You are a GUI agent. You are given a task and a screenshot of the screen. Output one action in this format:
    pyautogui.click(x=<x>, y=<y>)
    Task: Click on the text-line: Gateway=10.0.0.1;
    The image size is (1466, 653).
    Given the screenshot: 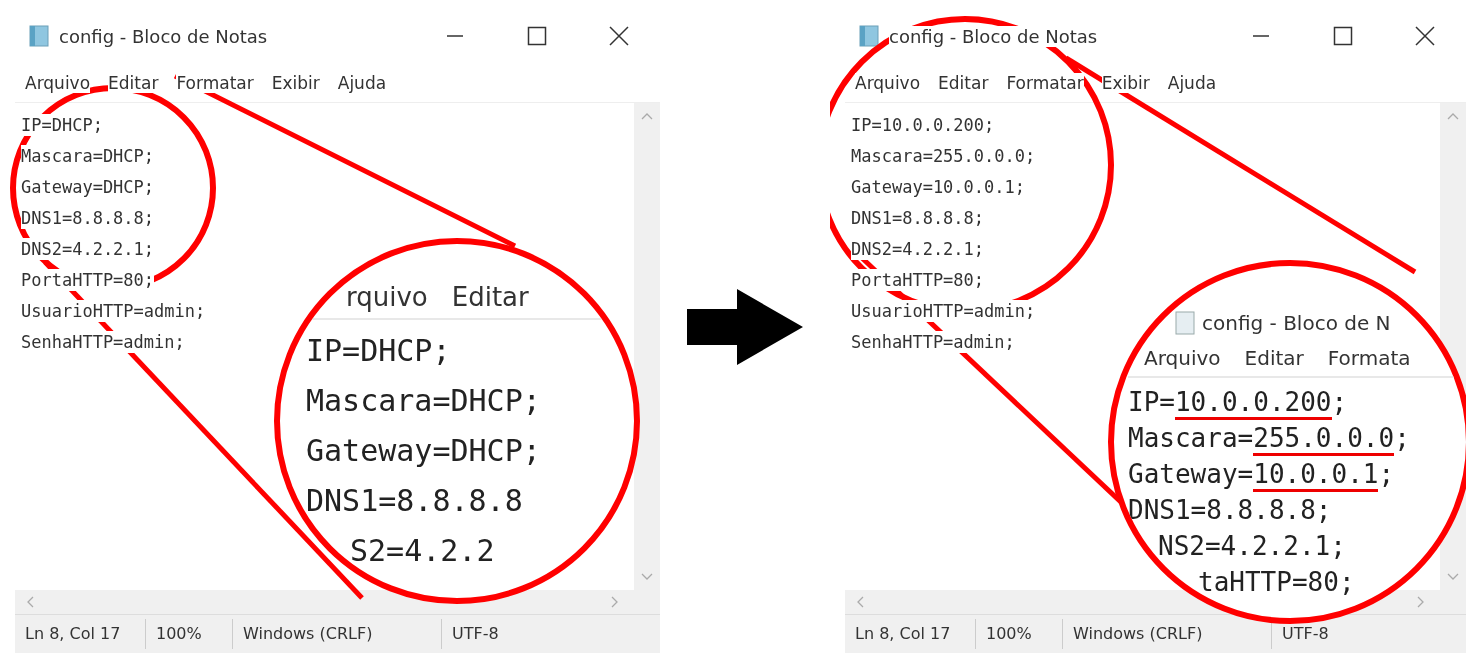 What is the action you would take?
    pyautogui.click(x=1261, y=474)
    